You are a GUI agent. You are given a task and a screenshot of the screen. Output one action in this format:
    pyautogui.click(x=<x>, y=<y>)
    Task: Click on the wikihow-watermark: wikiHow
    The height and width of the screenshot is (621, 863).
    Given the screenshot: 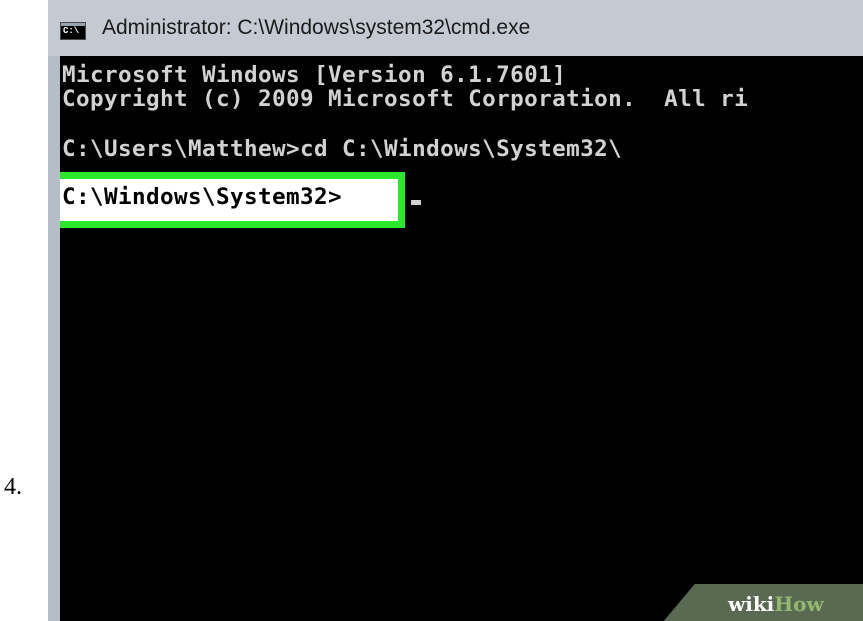 What is the action you would take?
    pyautogui.click(x=776, y=604)
    